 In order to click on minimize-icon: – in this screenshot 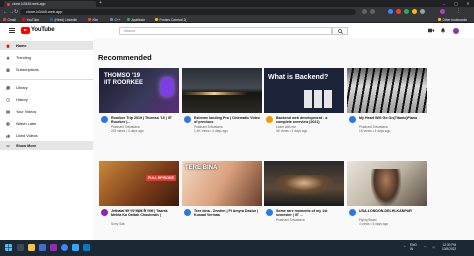, I will do `click(444, 3)`.